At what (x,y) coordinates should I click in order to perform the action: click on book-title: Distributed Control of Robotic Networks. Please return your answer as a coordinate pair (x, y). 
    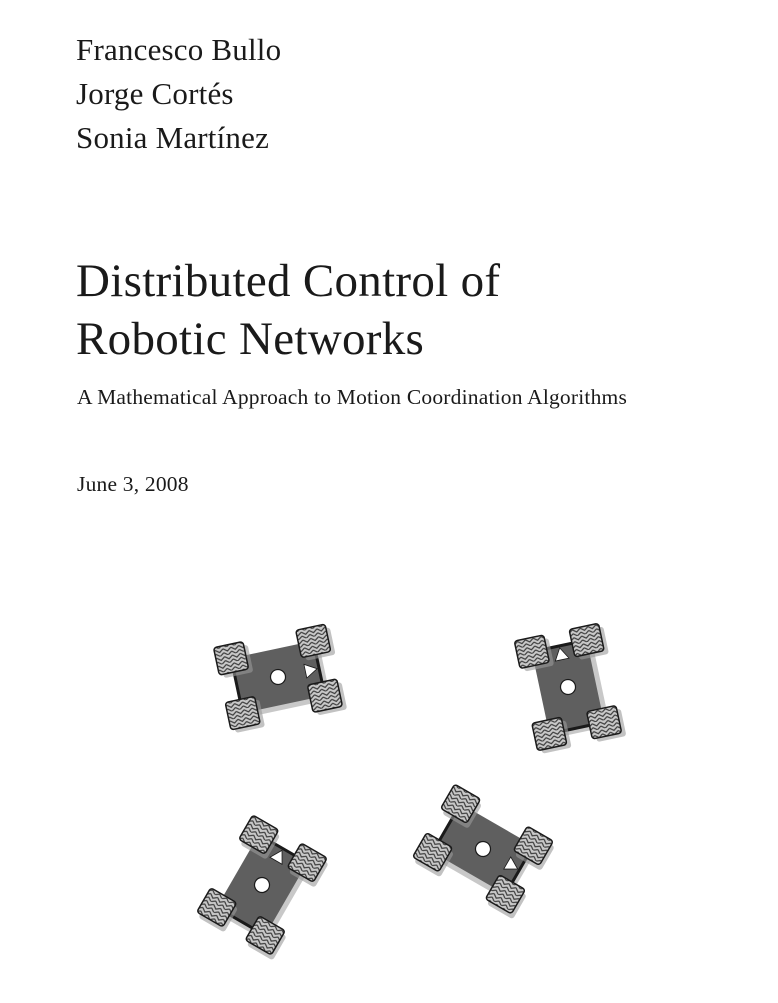
    Looking at the image, I should click on (288, 310).